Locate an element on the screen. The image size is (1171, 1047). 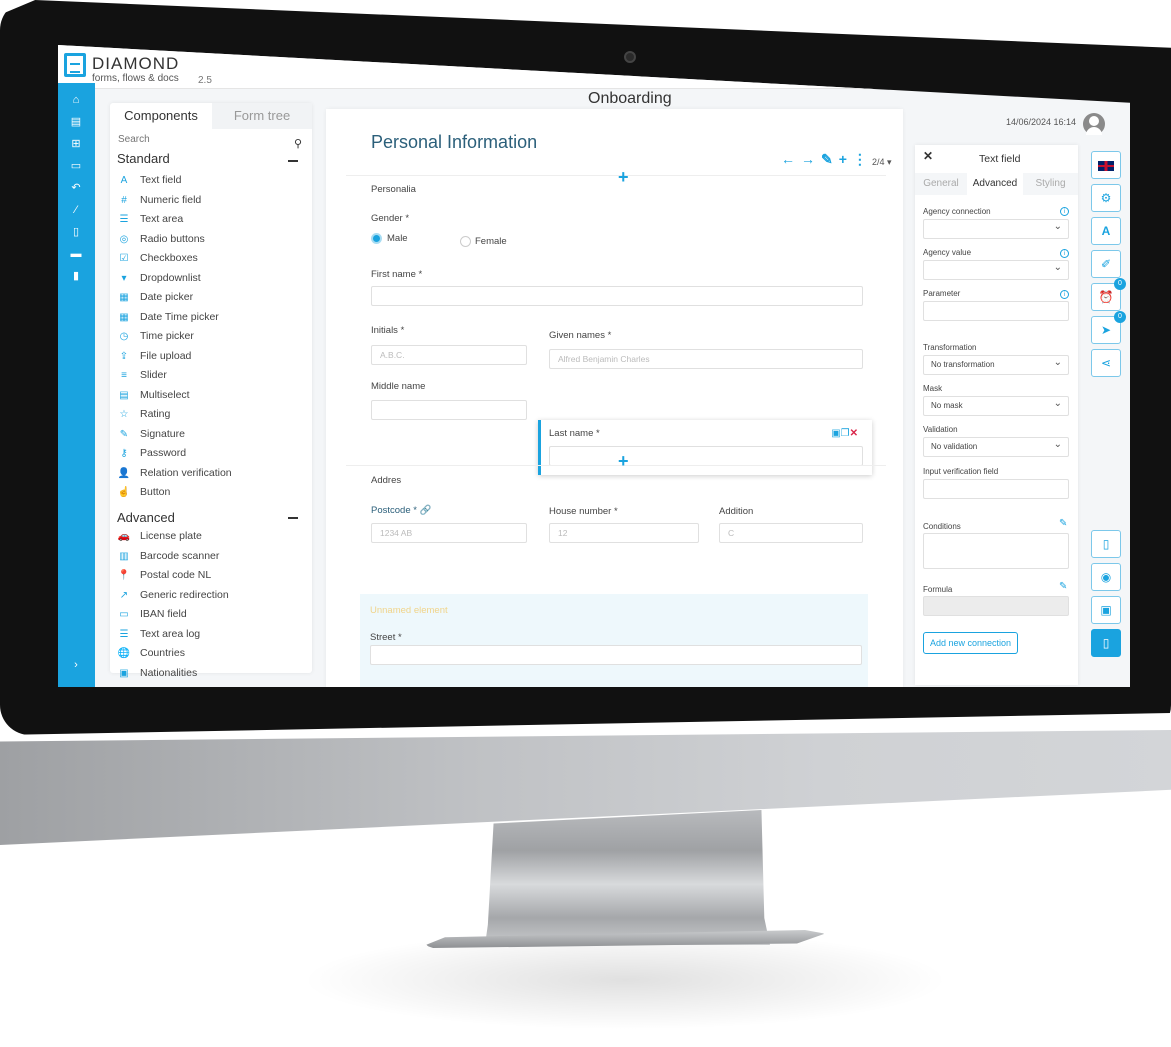
given-names-input: Alfred Benjamin Charles is located at coordinates (706, 359).